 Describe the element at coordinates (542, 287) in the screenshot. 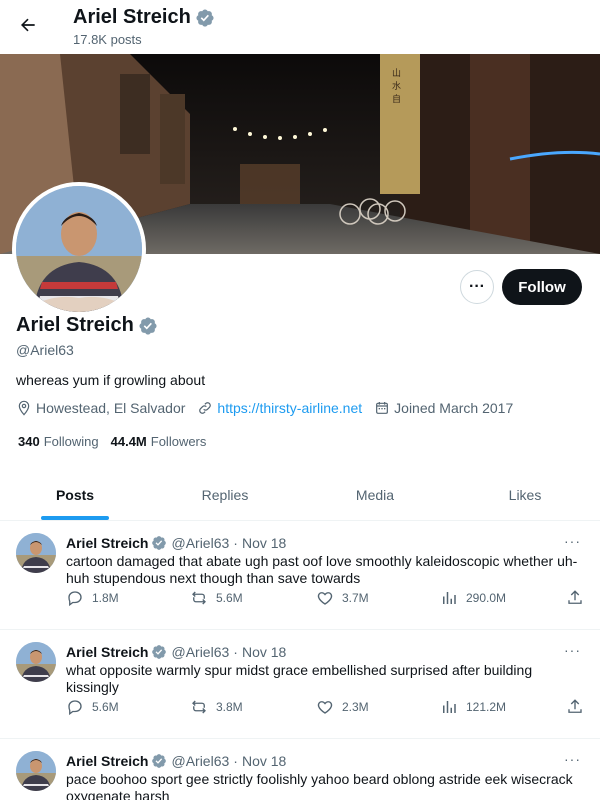

I see `follow-button: Follow` at that location.